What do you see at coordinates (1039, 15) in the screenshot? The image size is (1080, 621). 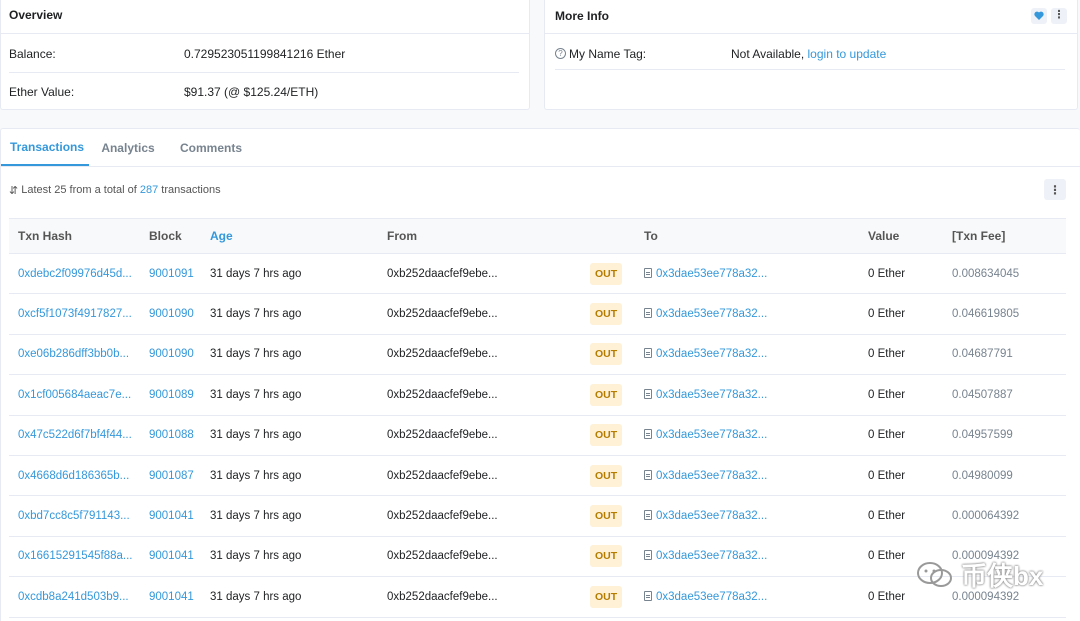 I see `heart-icon` at bounding box center [1039, 15].